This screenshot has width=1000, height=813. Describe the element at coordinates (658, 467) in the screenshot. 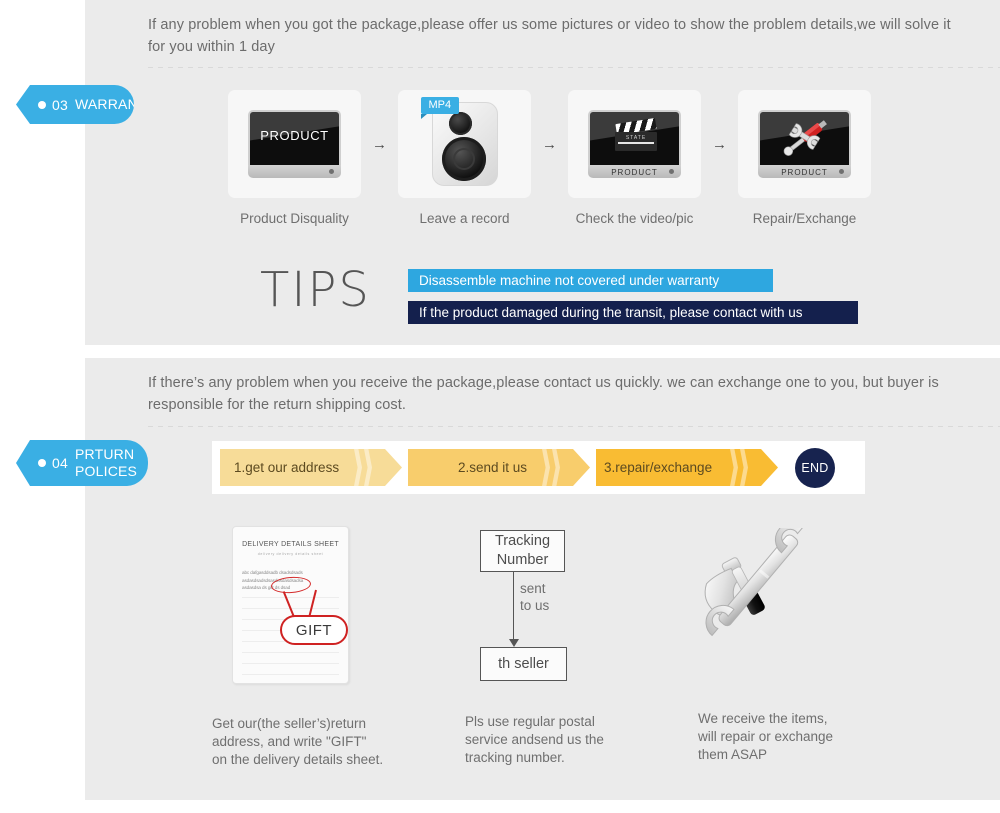

I see `returns-flow-step-3-label: 3.repair/exchange` at that location.